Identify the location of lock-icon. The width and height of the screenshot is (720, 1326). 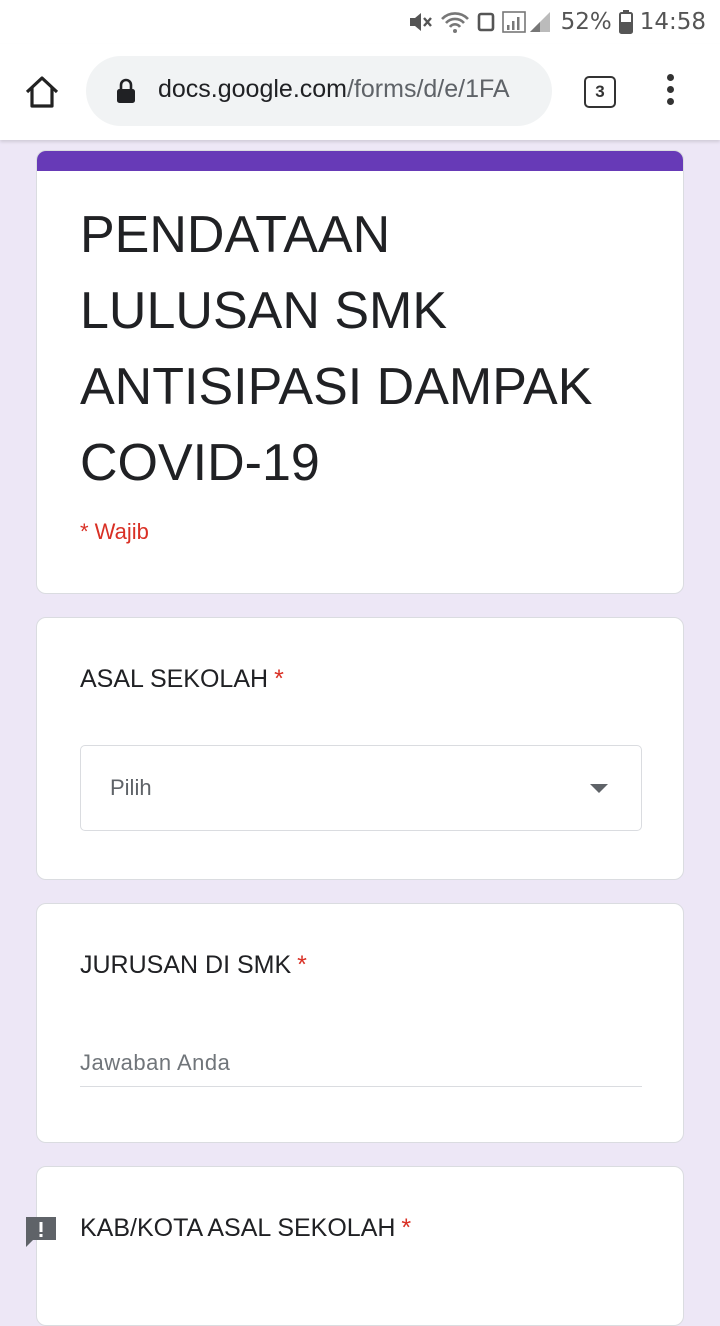
(126, 90).